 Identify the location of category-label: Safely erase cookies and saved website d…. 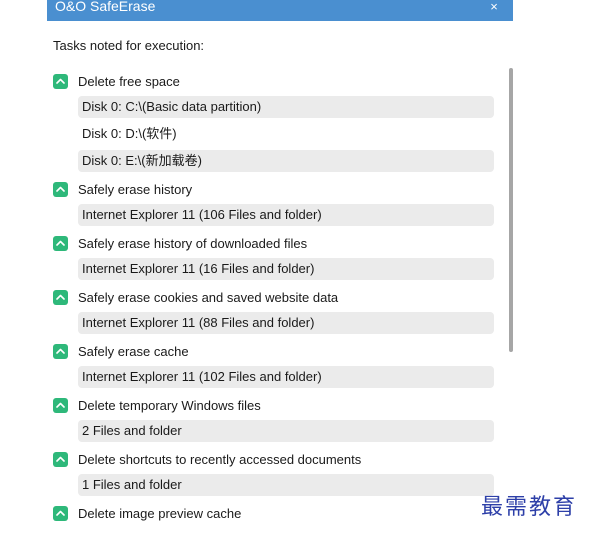
(208, 297).